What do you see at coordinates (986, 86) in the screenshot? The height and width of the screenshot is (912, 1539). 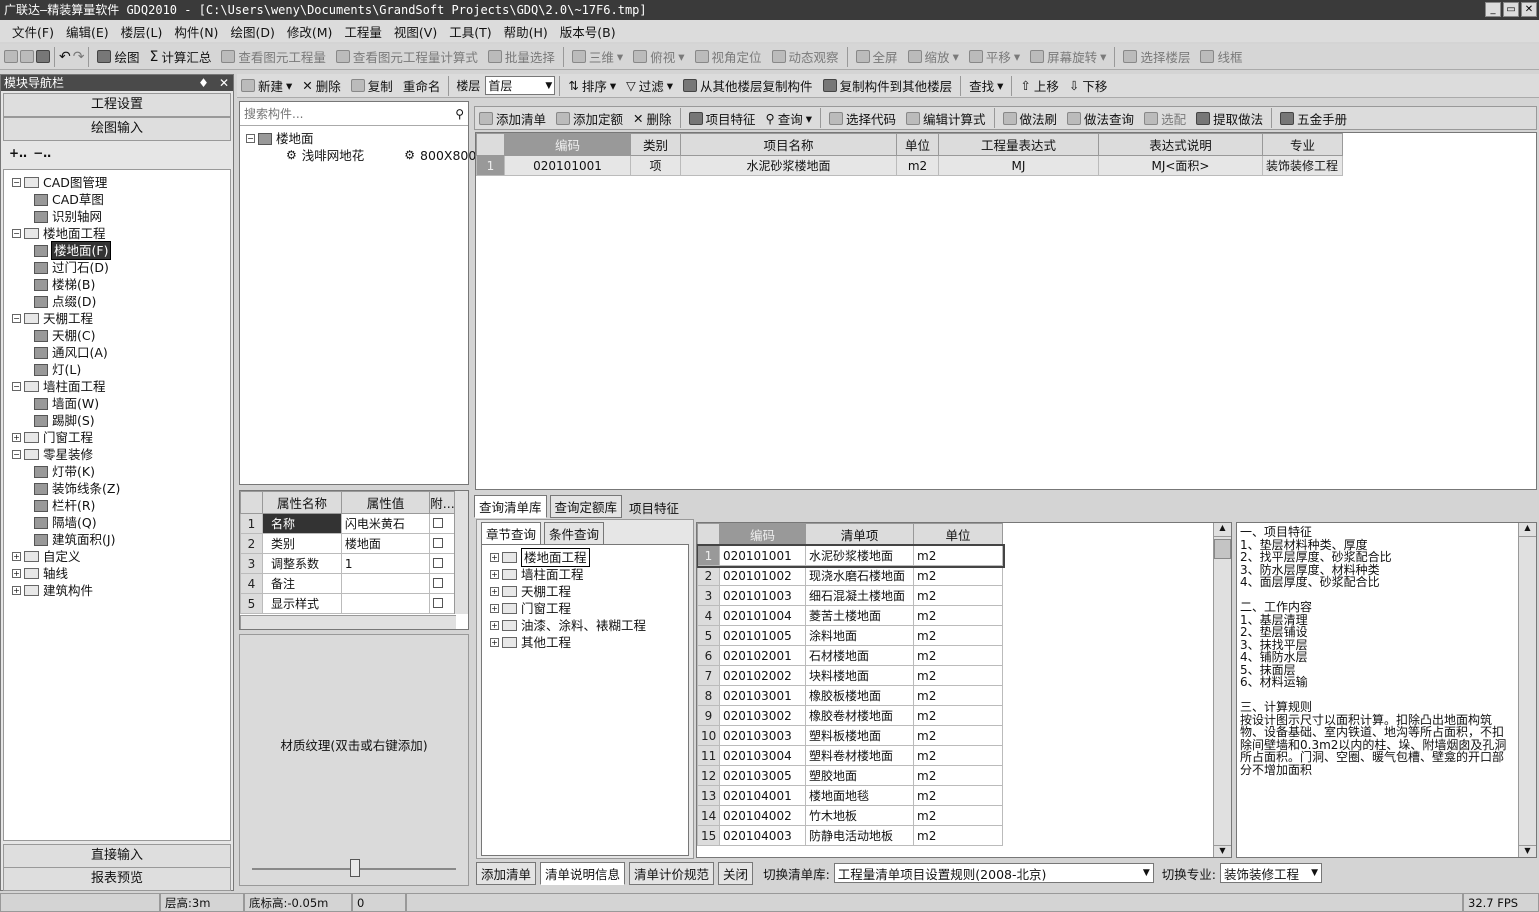 I see `find-button: 查找 ▾` at bounding box center [986, 86].